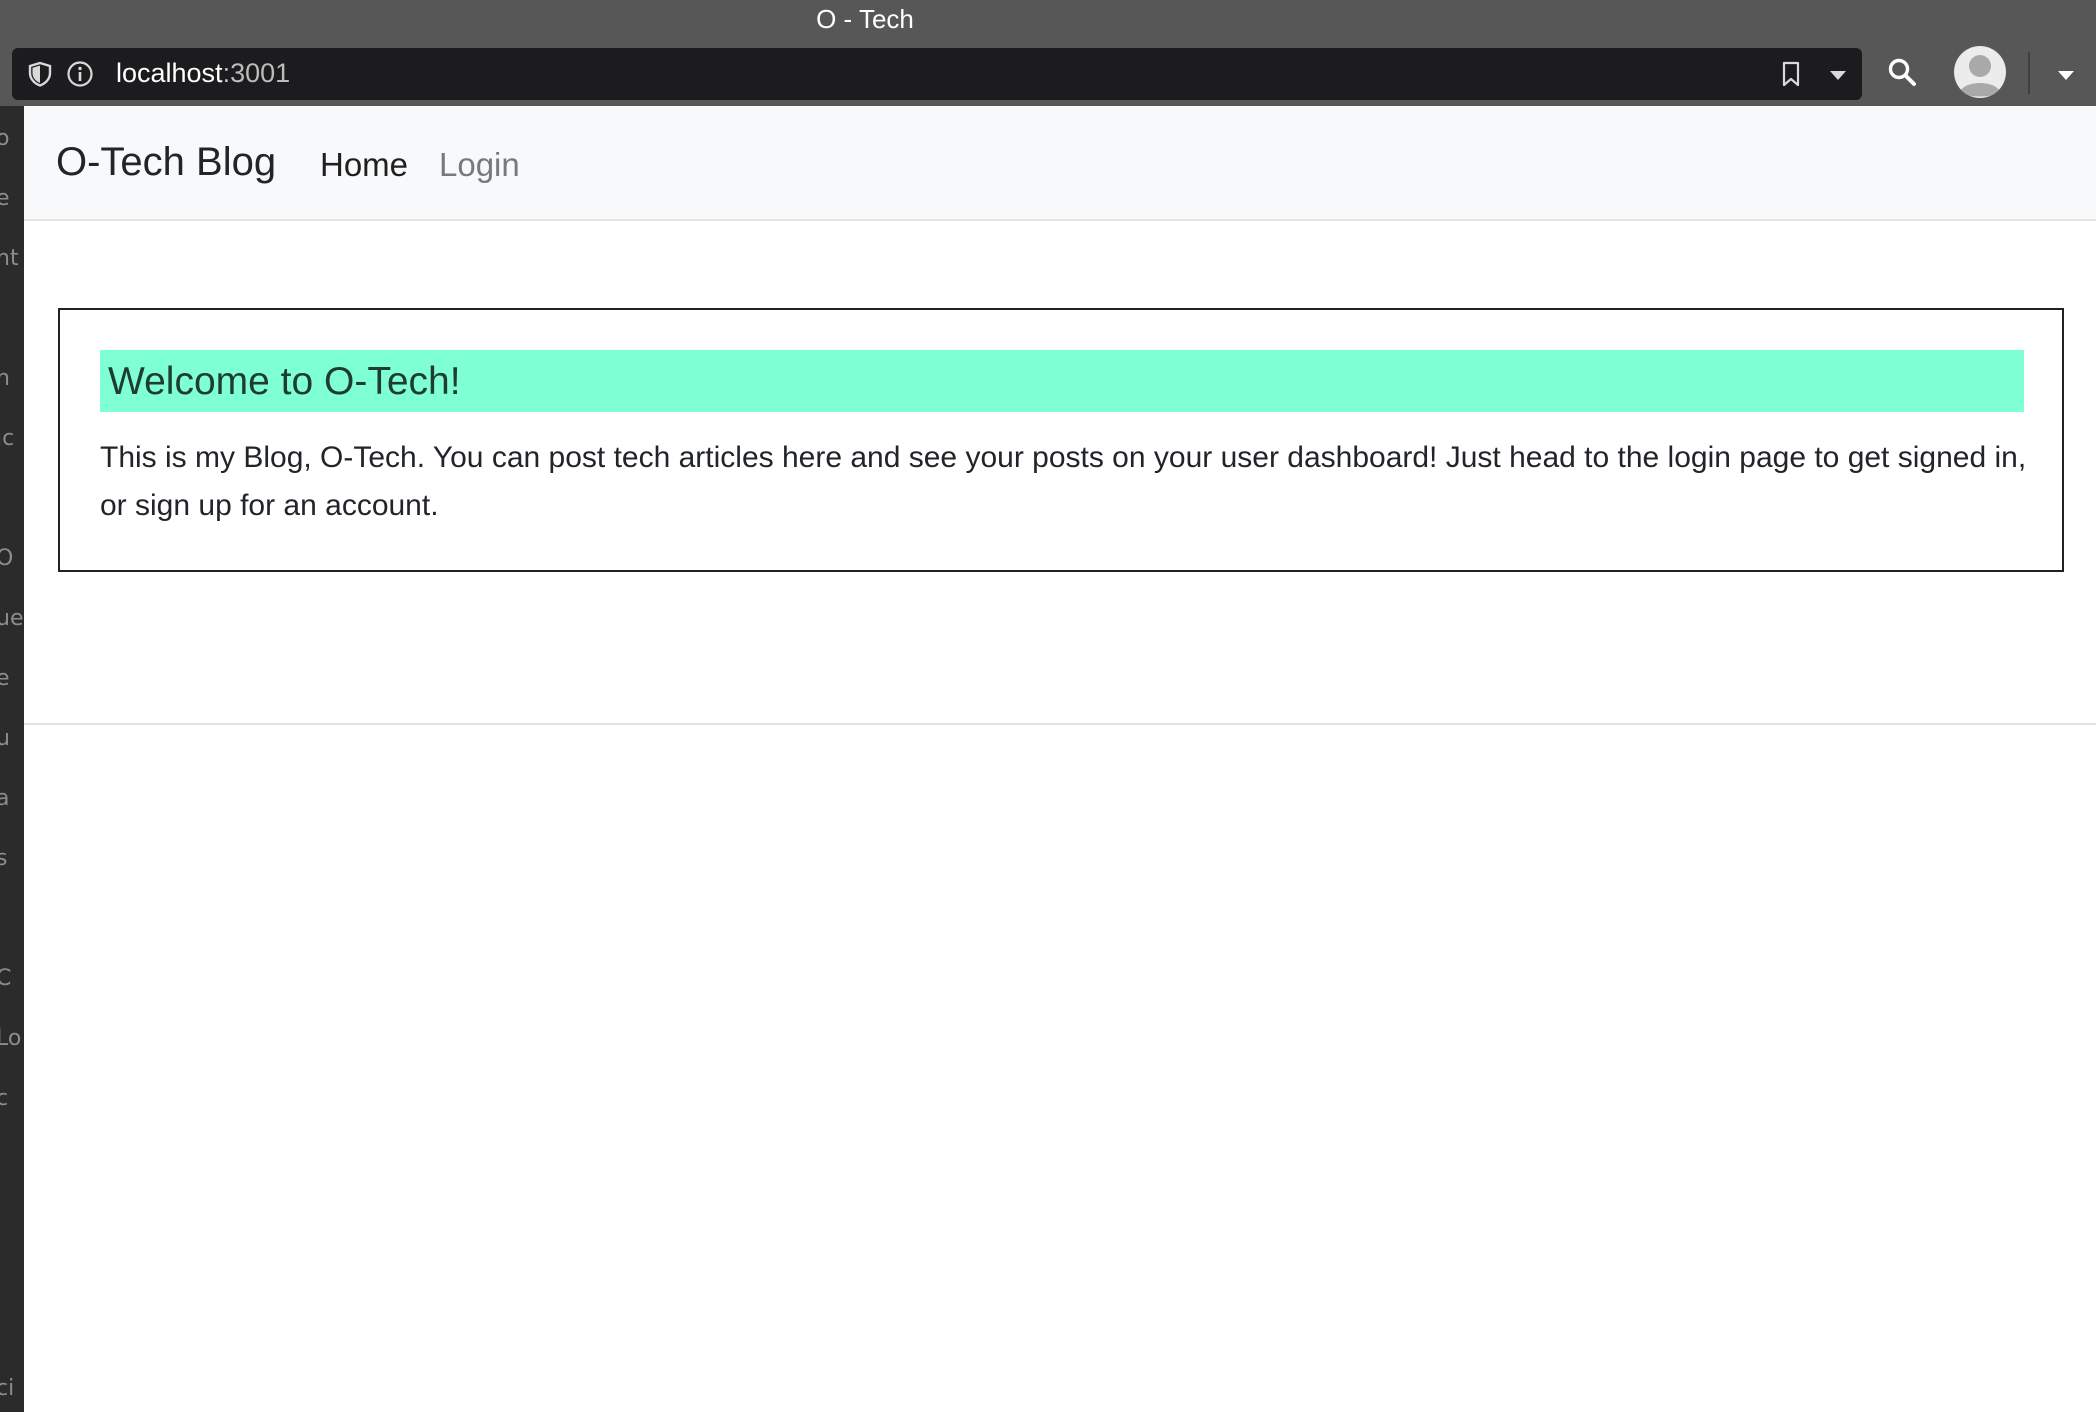 Image resolution: width=2096 pixels, height=1412 pixels. What do you see at coordinates (937, 74) in the screenshot?
I see `url-bar: localhost:3001` at bounding box center [937, 74].